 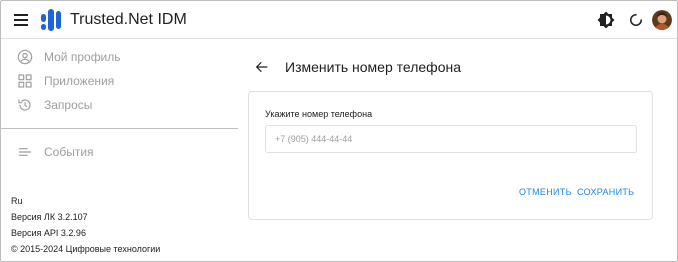 What do you see at coordinates (24, 105) in the screenshot?
I see `history-icon` at bounding box center [24, 105].